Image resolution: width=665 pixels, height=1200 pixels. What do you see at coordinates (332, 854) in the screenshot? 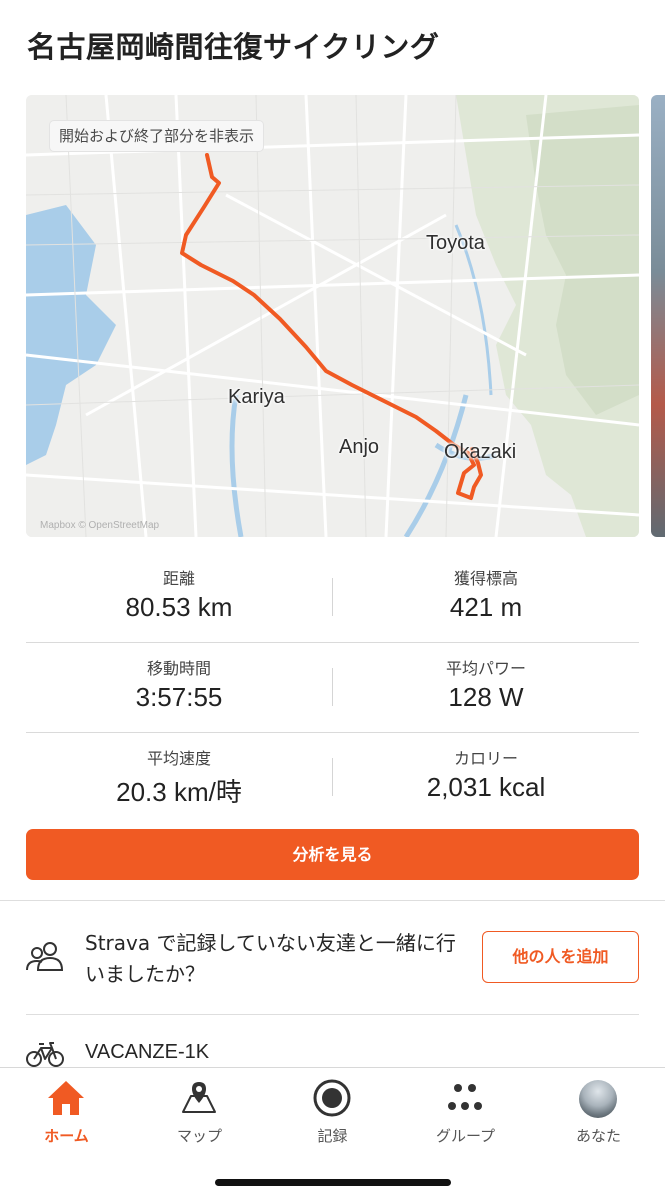
I see `view-analysis-button: 分析を見る` at bounding box center [332, 854].